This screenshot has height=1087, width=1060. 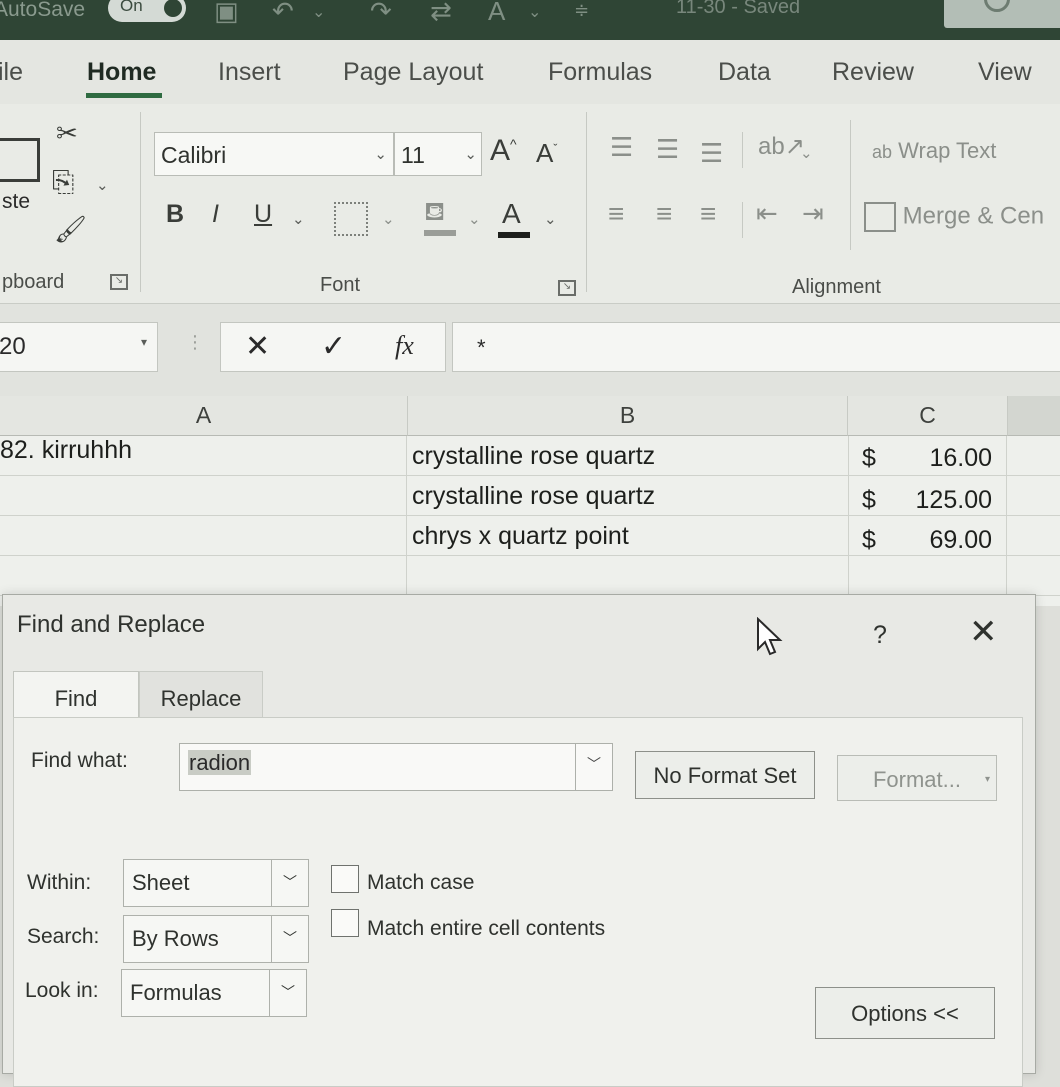 What do you see at coordinates (511, 214) in the screenshot?
I see `font-color-icon: A` at bounding box center [511, 214].